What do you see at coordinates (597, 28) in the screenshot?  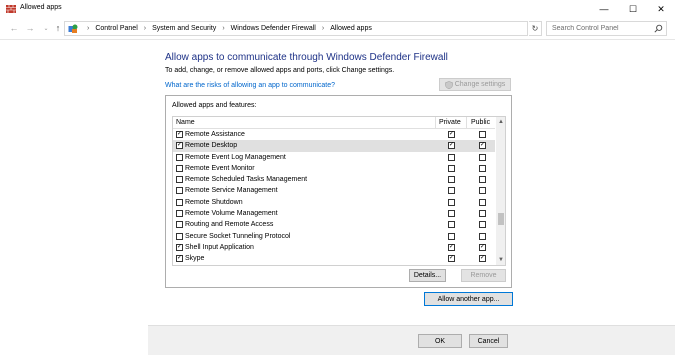 I see `search-input` at bounding box center [597, 28].